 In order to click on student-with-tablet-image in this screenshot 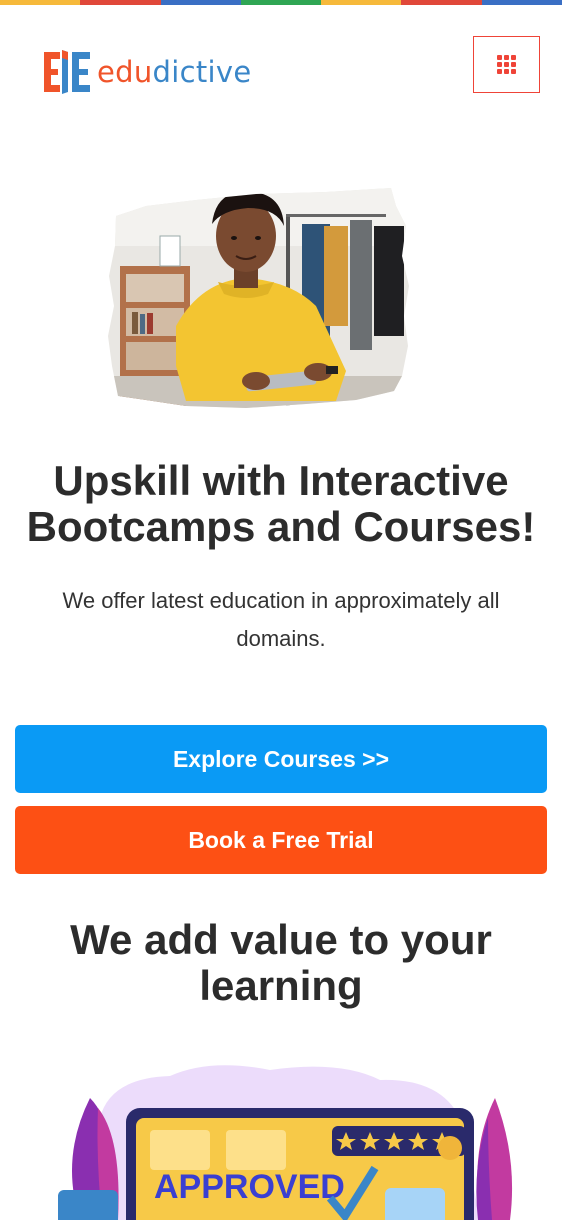, I will do `click(258, 298)`.